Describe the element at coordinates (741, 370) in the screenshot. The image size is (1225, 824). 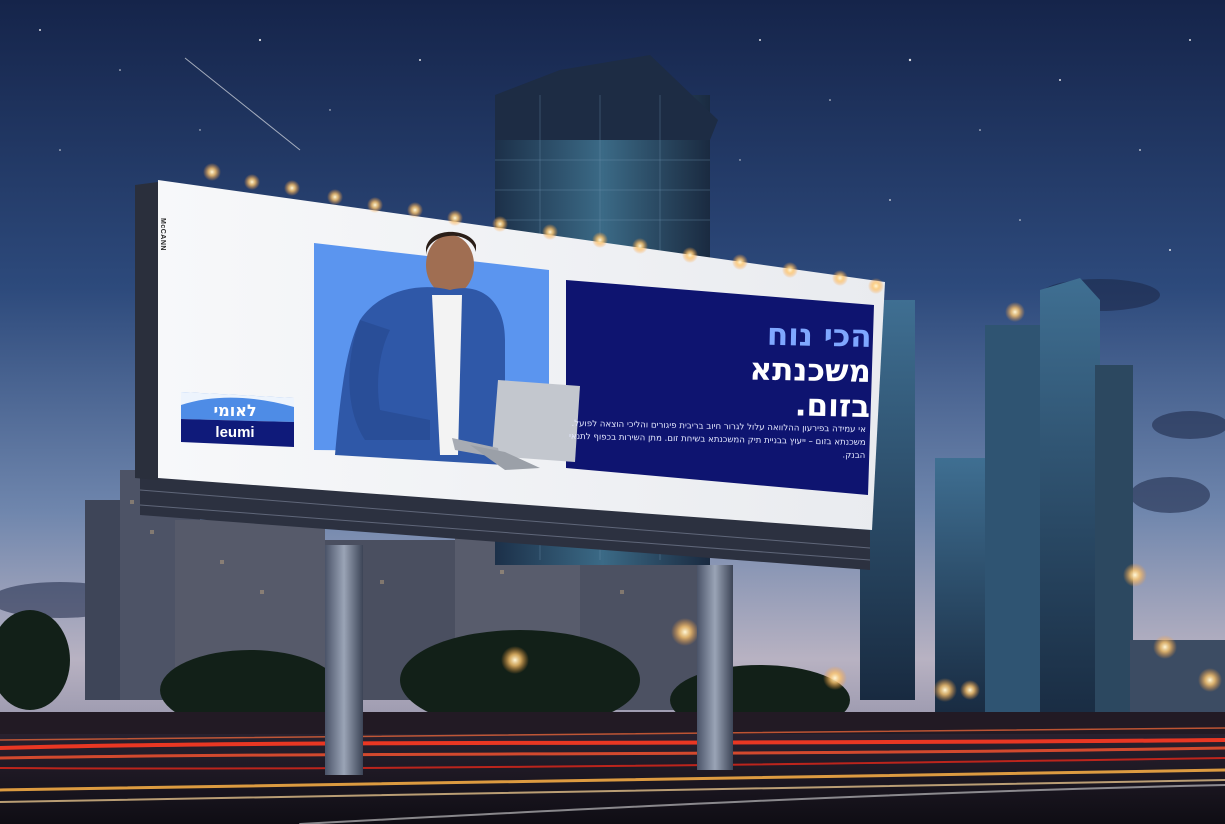
I see `billboard-headline: הכי נוח משכנתא בזום.` at that location.